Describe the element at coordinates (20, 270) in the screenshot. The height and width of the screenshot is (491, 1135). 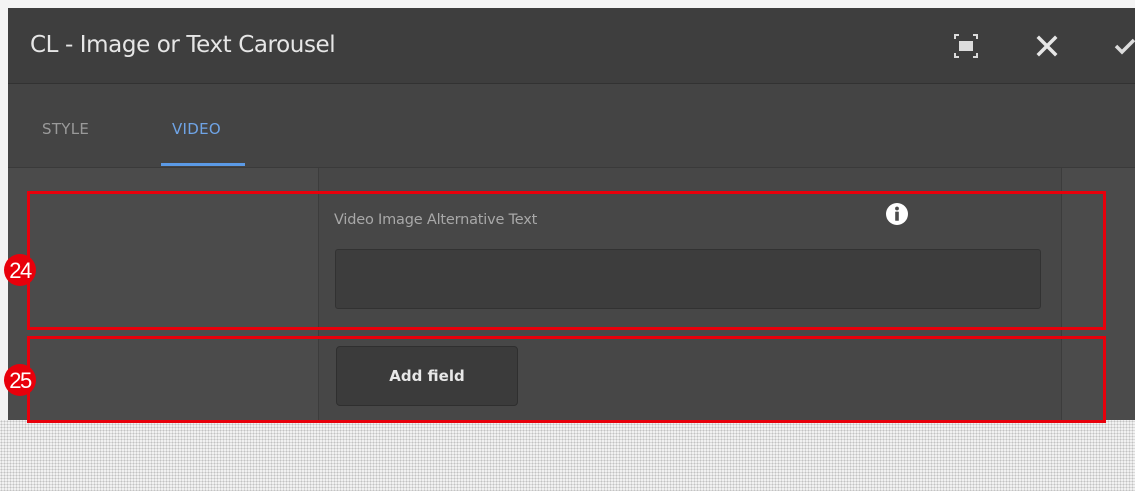
I see `annotation-badge-24: 24` at that location.